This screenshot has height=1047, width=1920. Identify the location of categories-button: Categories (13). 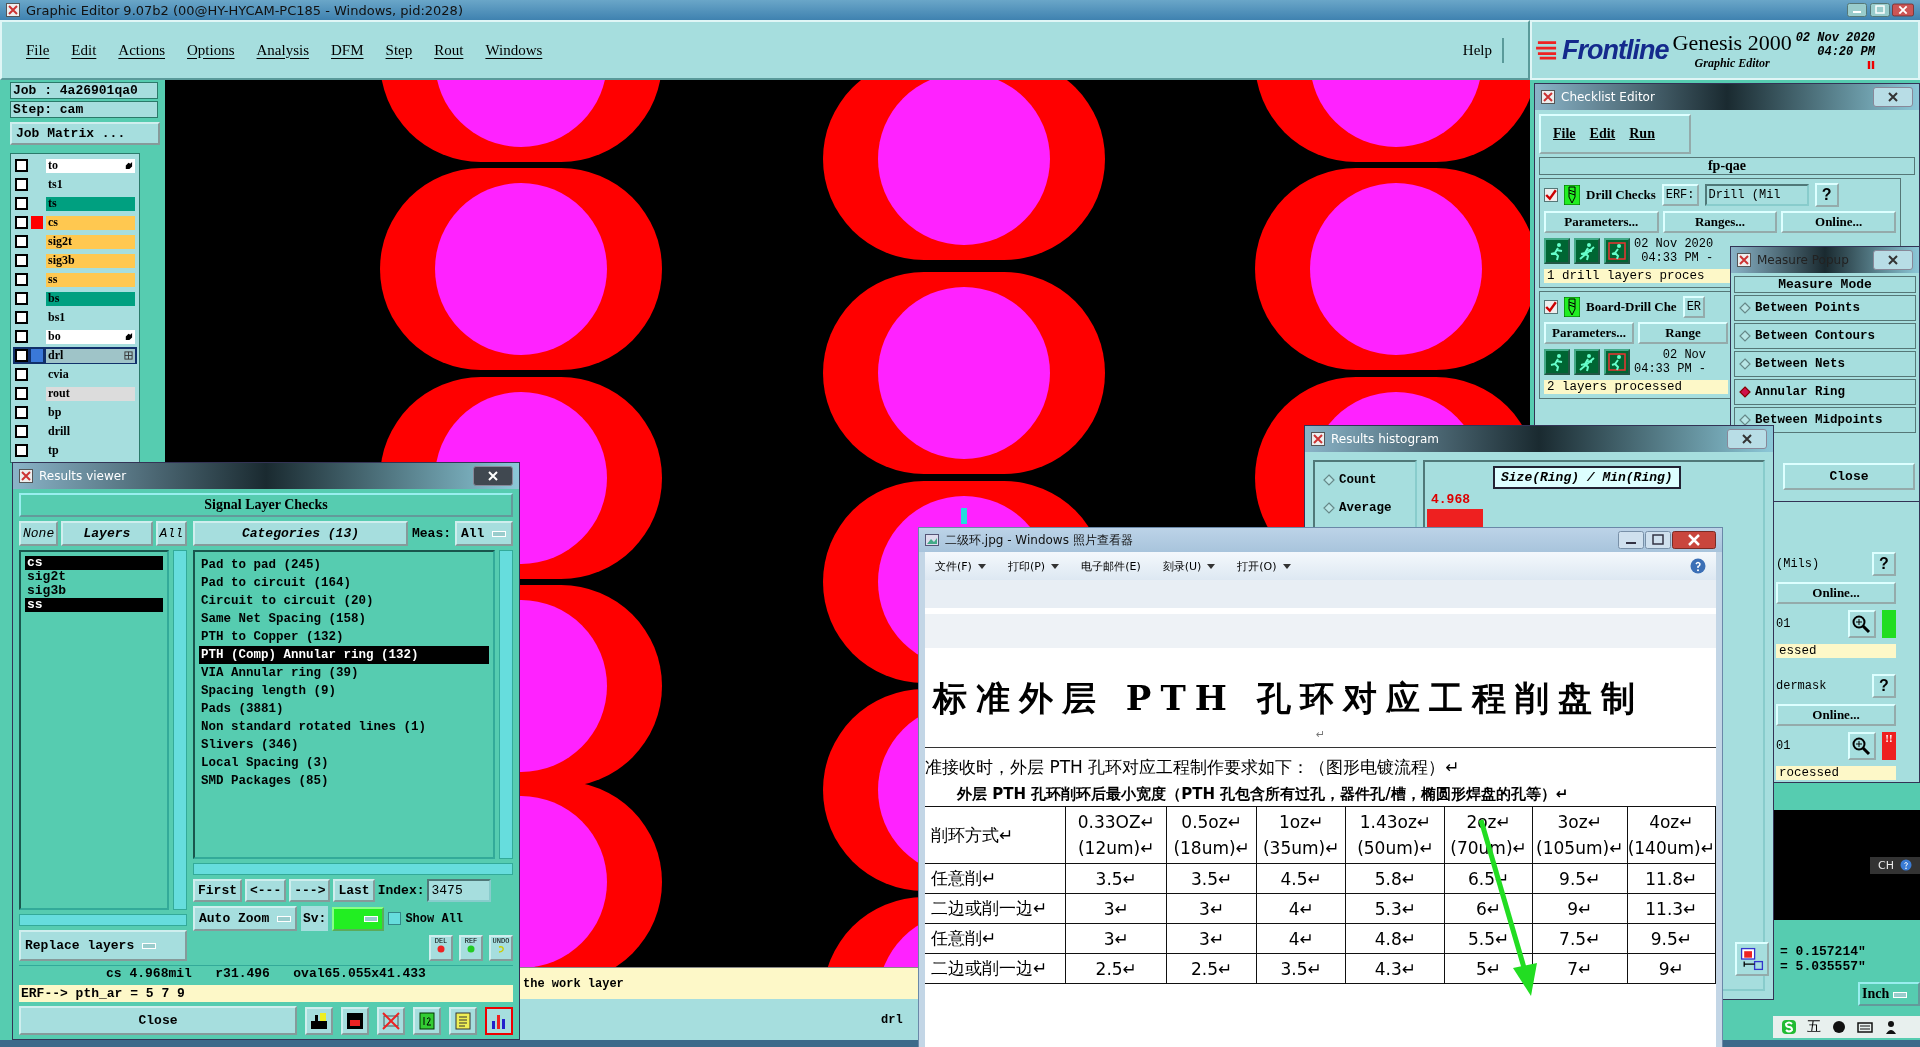
(300, 533).